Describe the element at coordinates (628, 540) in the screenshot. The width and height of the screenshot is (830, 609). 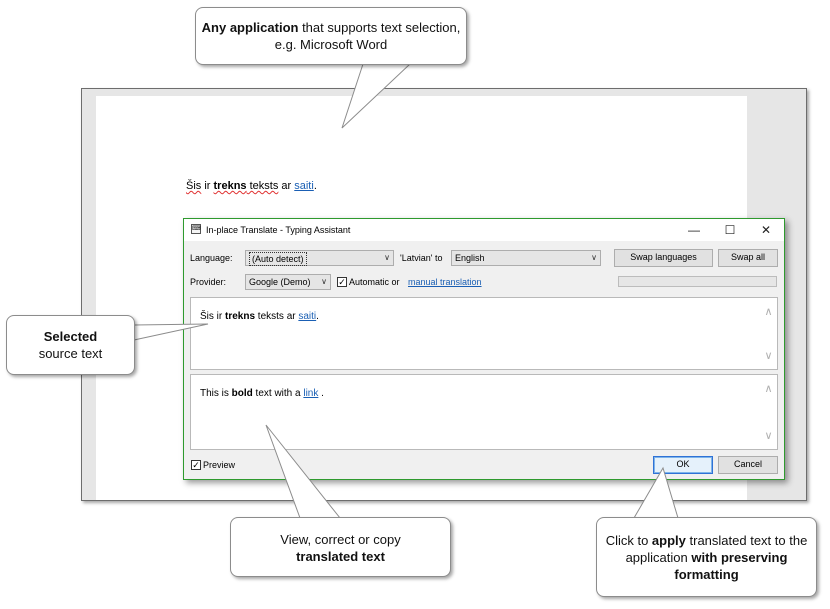
I see `callout-text: Click to` at that location.